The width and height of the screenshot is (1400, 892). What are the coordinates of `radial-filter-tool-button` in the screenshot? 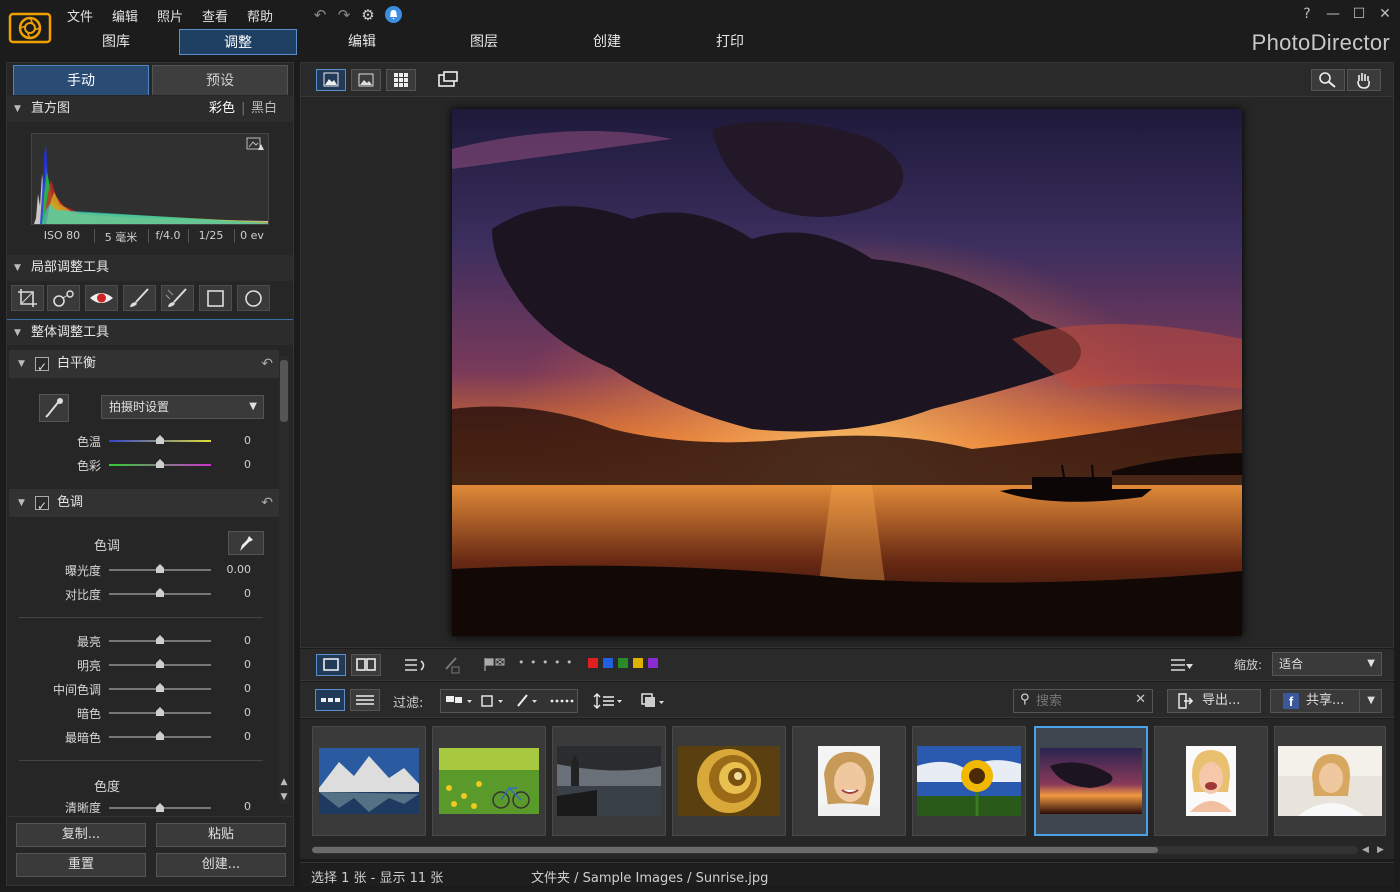 It's located at (253, 298).